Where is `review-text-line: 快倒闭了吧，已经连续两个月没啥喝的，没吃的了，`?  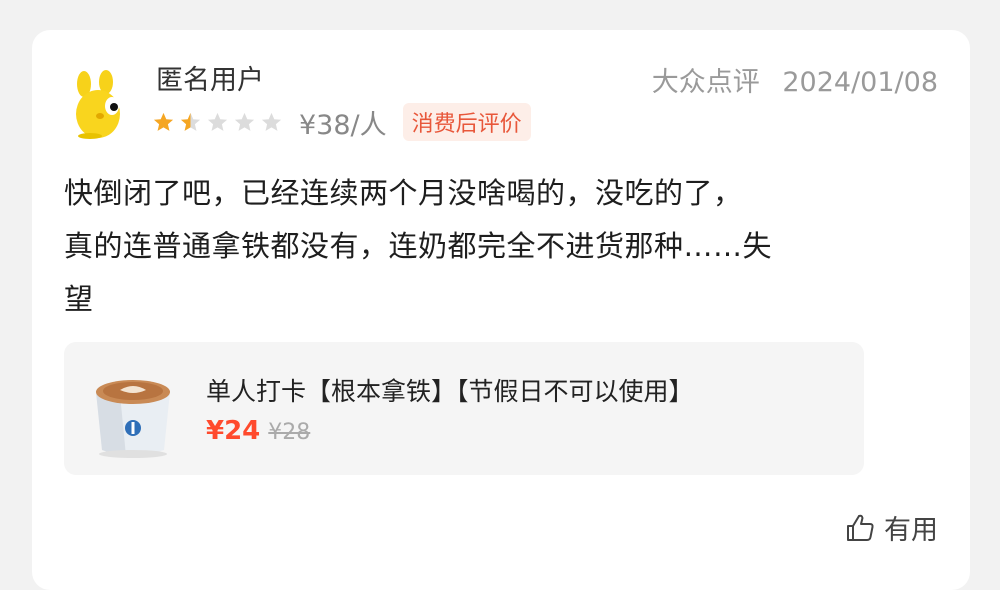 review-text-line: 快倒闭了吧，已经连续两个月没啥喝的，没吃的了， is located at coordinates (403, 193).